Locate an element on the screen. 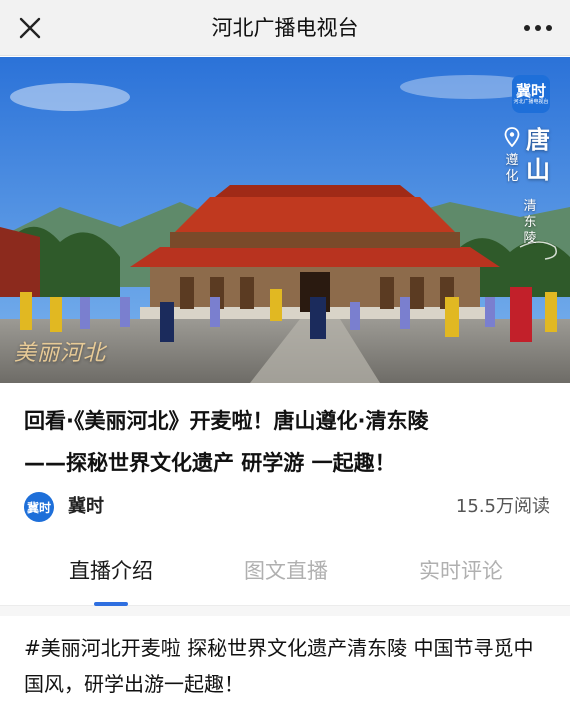 The width and height of the screenshot is (570, 711). avatar: 冀时 is located at coordinates (39, 507).